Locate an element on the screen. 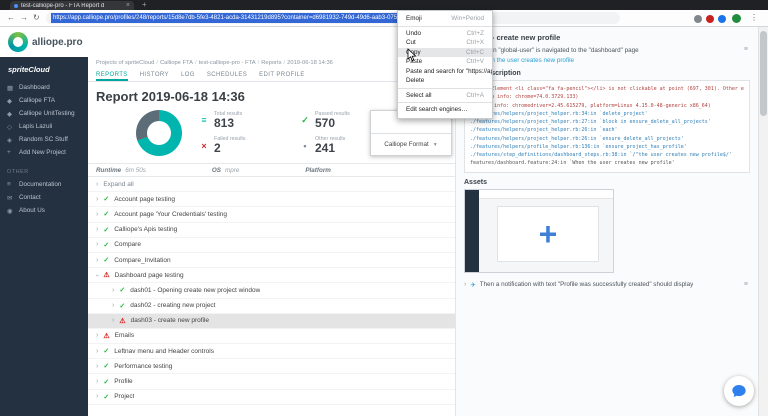 This screenshot has width=768, height=416. menu-separator is located at coordinates (445, 102).